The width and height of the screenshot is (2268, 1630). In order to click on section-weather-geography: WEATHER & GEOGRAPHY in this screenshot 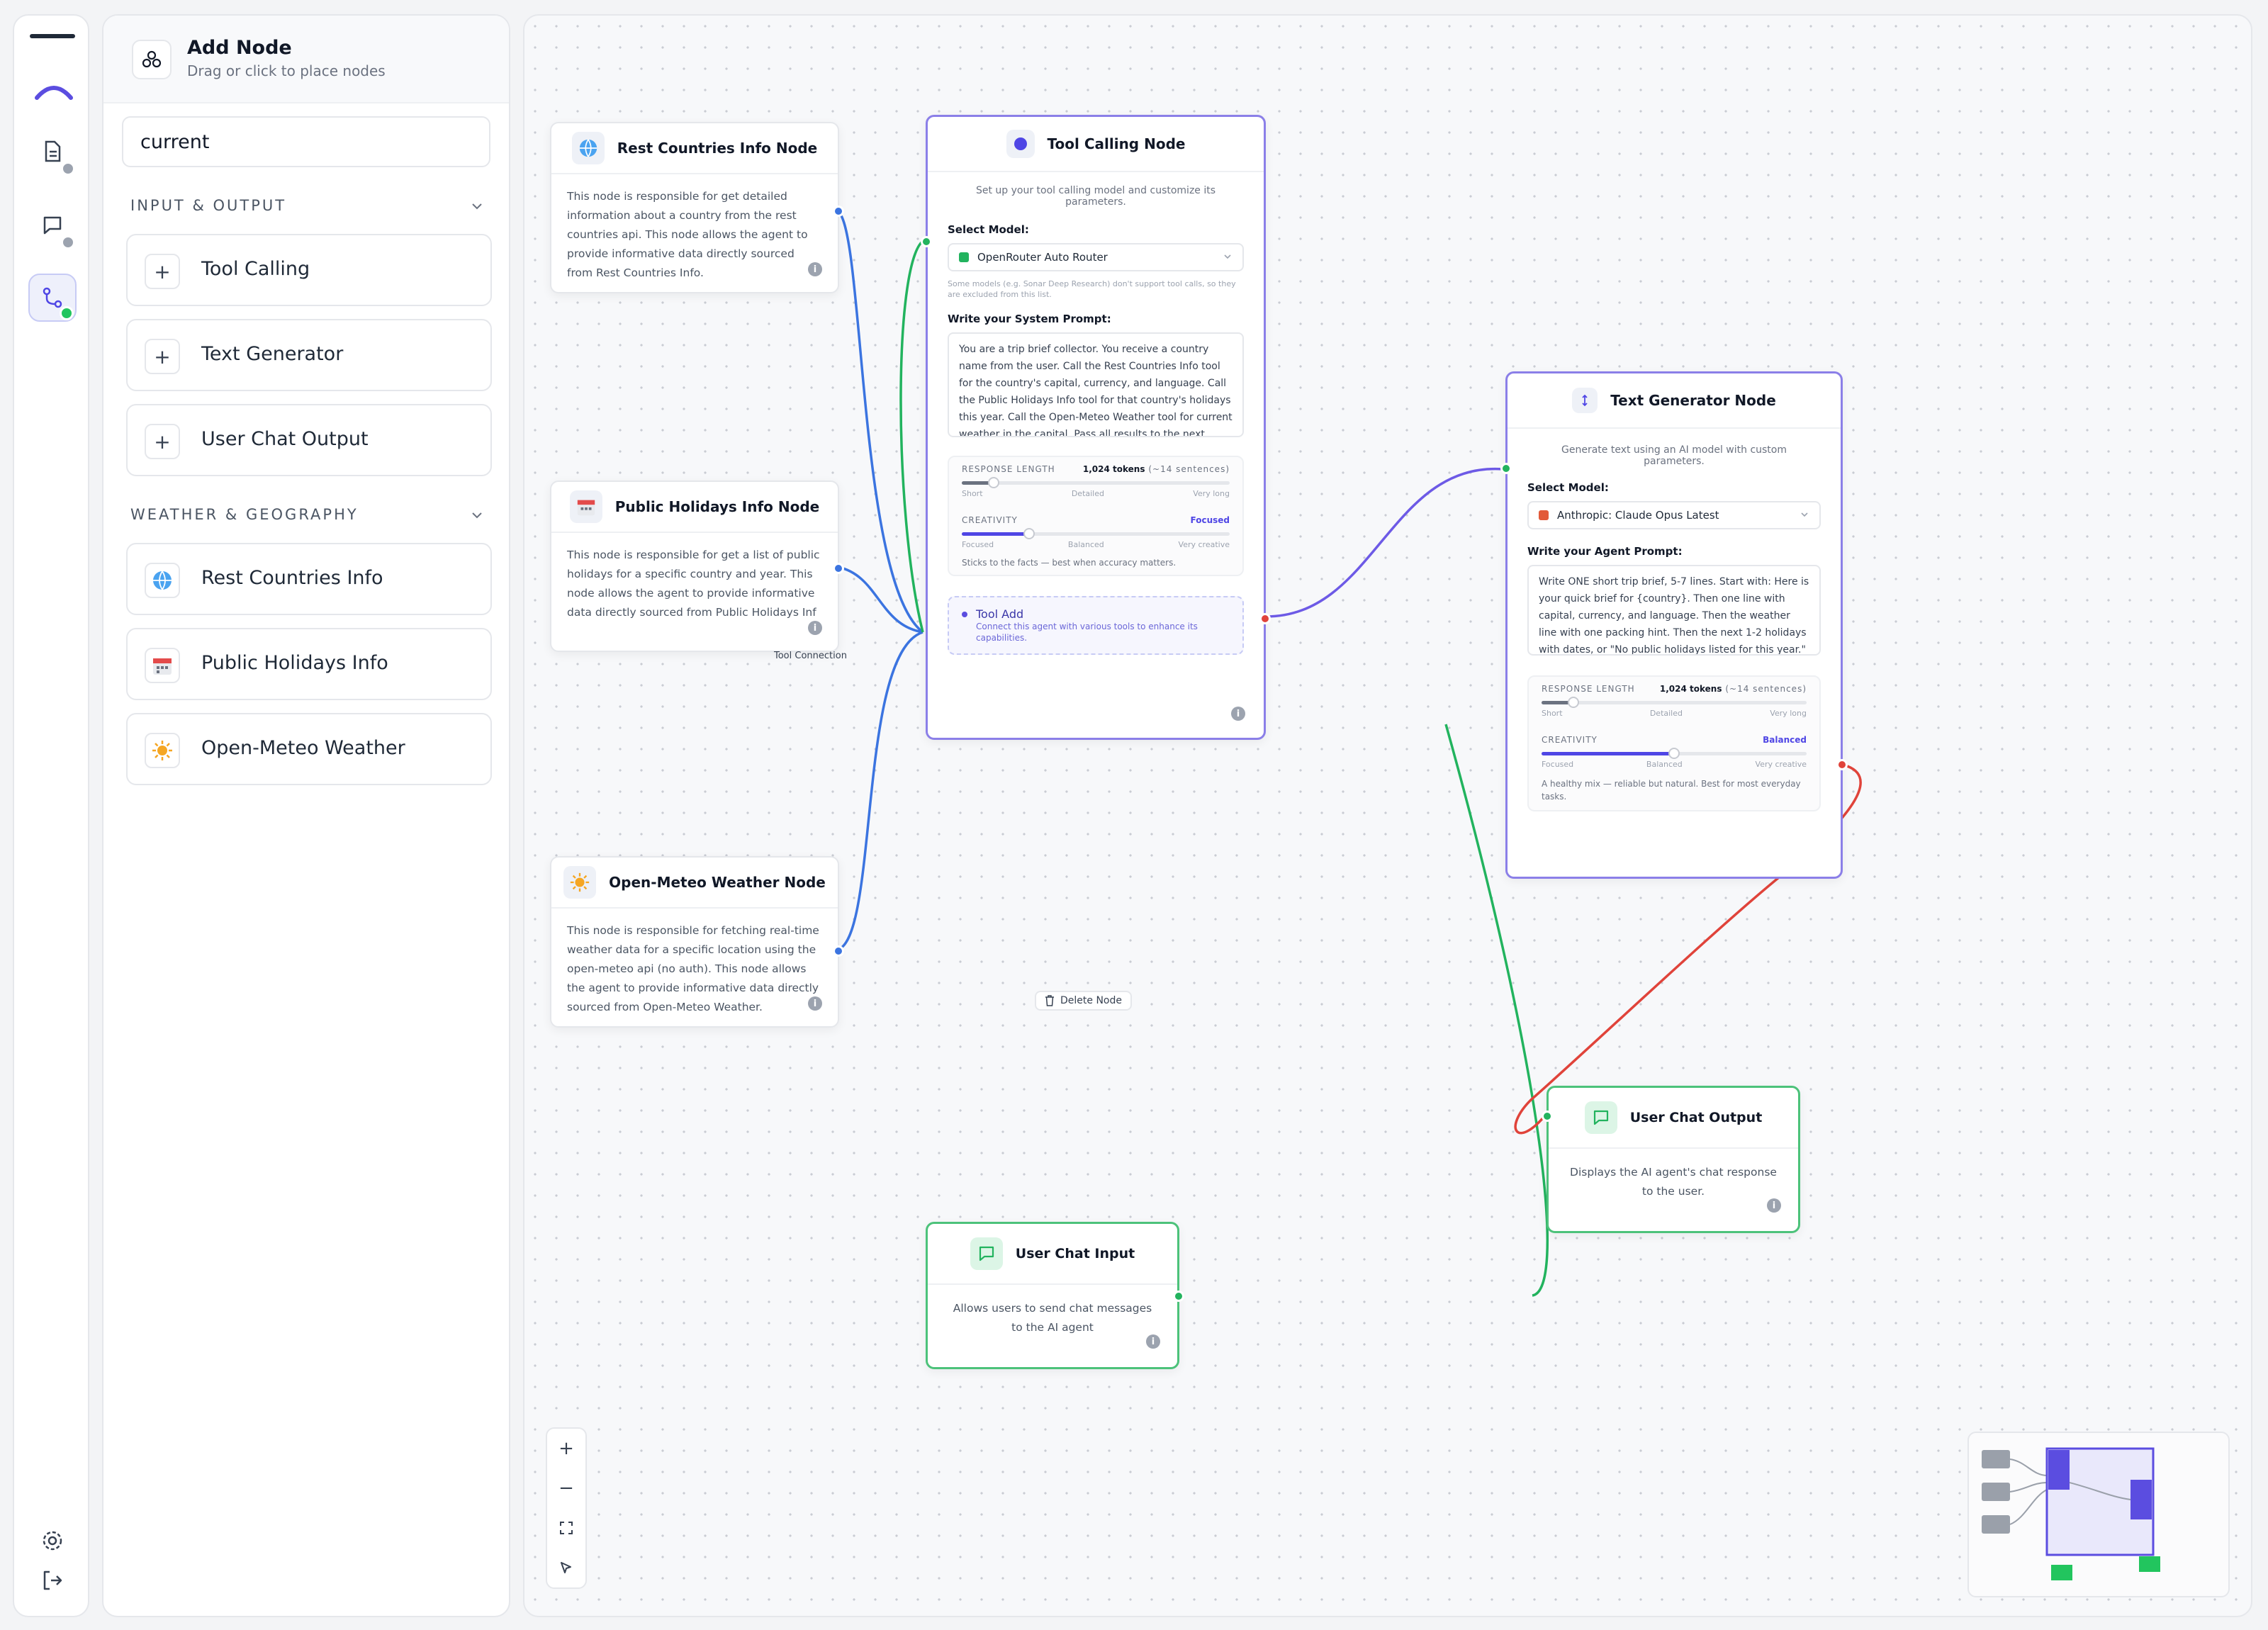, I will do `click(306, 514)`.